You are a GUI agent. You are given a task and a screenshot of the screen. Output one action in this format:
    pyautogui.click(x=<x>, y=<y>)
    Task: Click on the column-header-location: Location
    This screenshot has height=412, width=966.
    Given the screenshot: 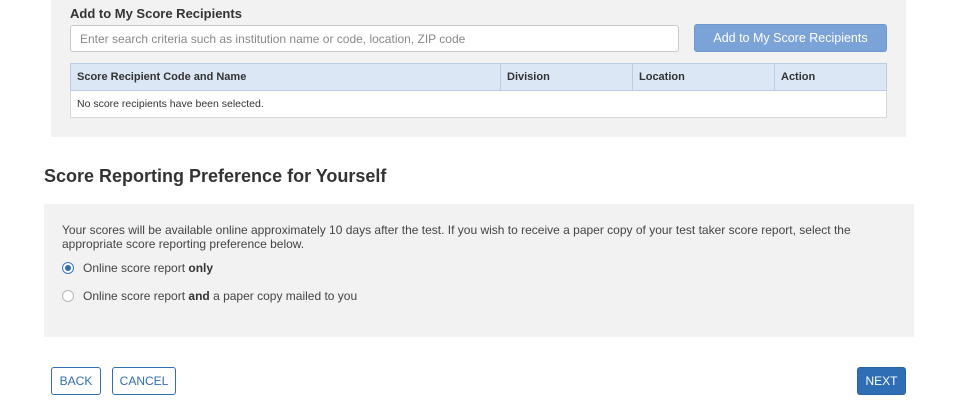 What is the action you would take?
    pyautogui.click(x=703, y=77)
    